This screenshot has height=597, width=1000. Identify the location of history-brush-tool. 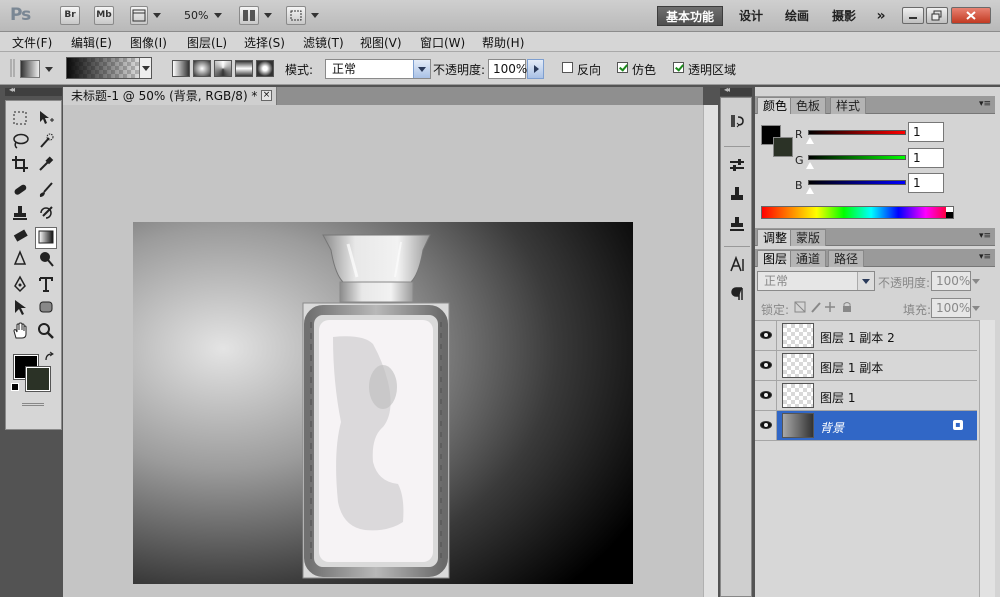
(46, 215).